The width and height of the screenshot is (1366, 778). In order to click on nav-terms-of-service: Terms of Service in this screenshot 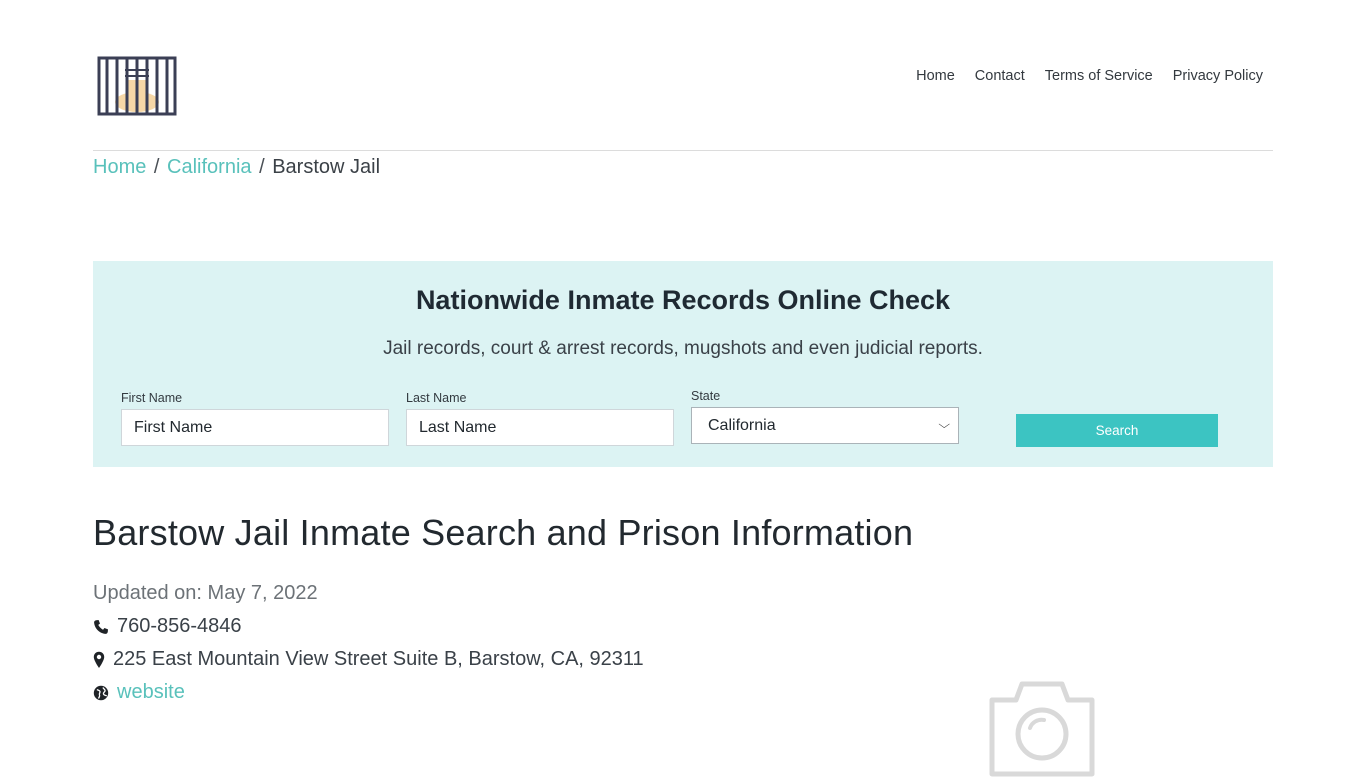, I will do `click(1099, 76)`.